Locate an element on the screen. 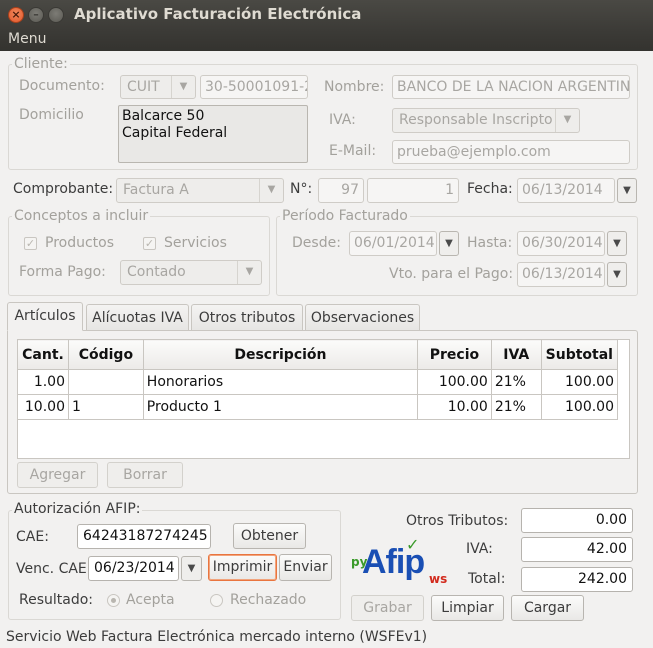 The image size is (653, 648). venc-cae-dropdown-button: ▼ is located at coordinates (191, 568).